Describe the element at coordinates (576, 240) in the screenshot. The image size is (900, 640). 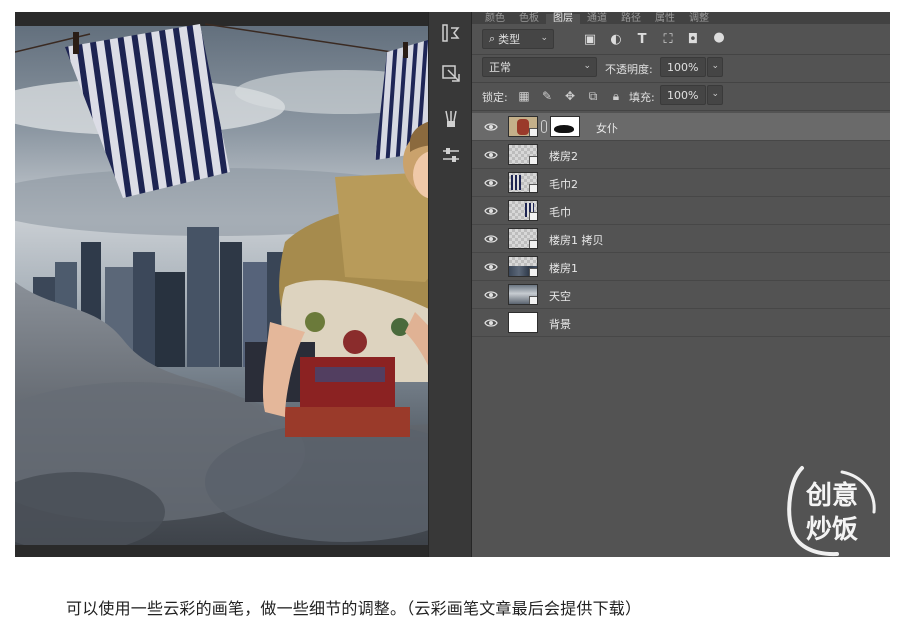
I see `layer-name: 楼房1 拷贝` at that location.